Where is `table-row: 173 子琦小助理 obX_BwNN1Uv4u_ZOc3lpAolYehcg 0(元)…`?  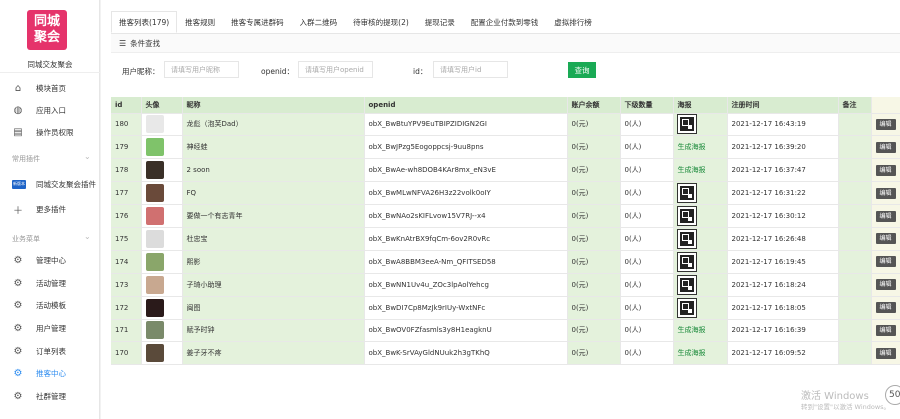
table-row: 173 子琦小助理 obX_BwNN1Uv4u_ZOc3lpAolYehcg 0(元)… is located at coordinates (505, 285).